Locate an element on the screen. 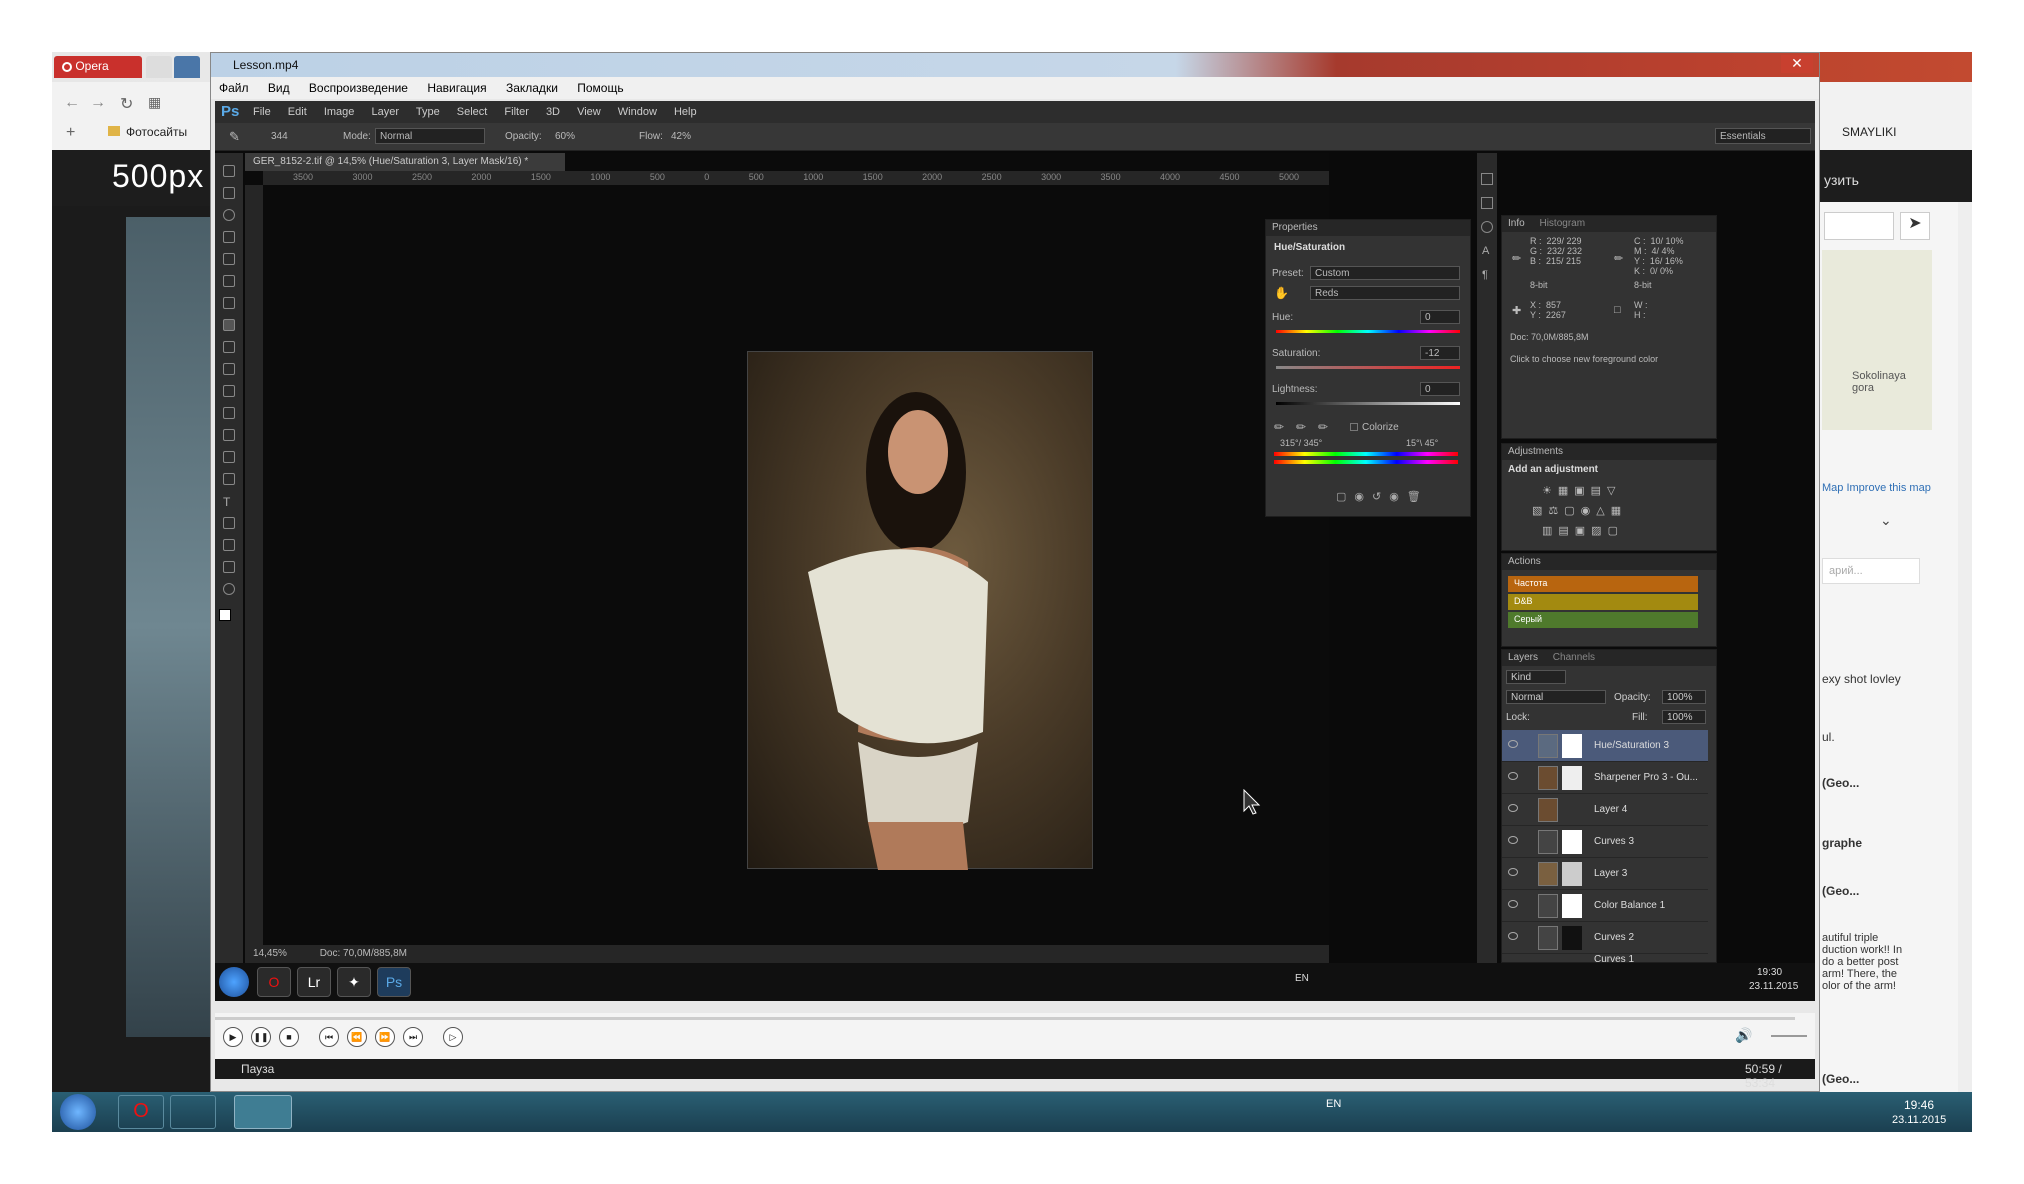 Image resolution: width=2024 pixels, height=1184 pixels. zoom-tool-icon is located at coordinates (229, 589).